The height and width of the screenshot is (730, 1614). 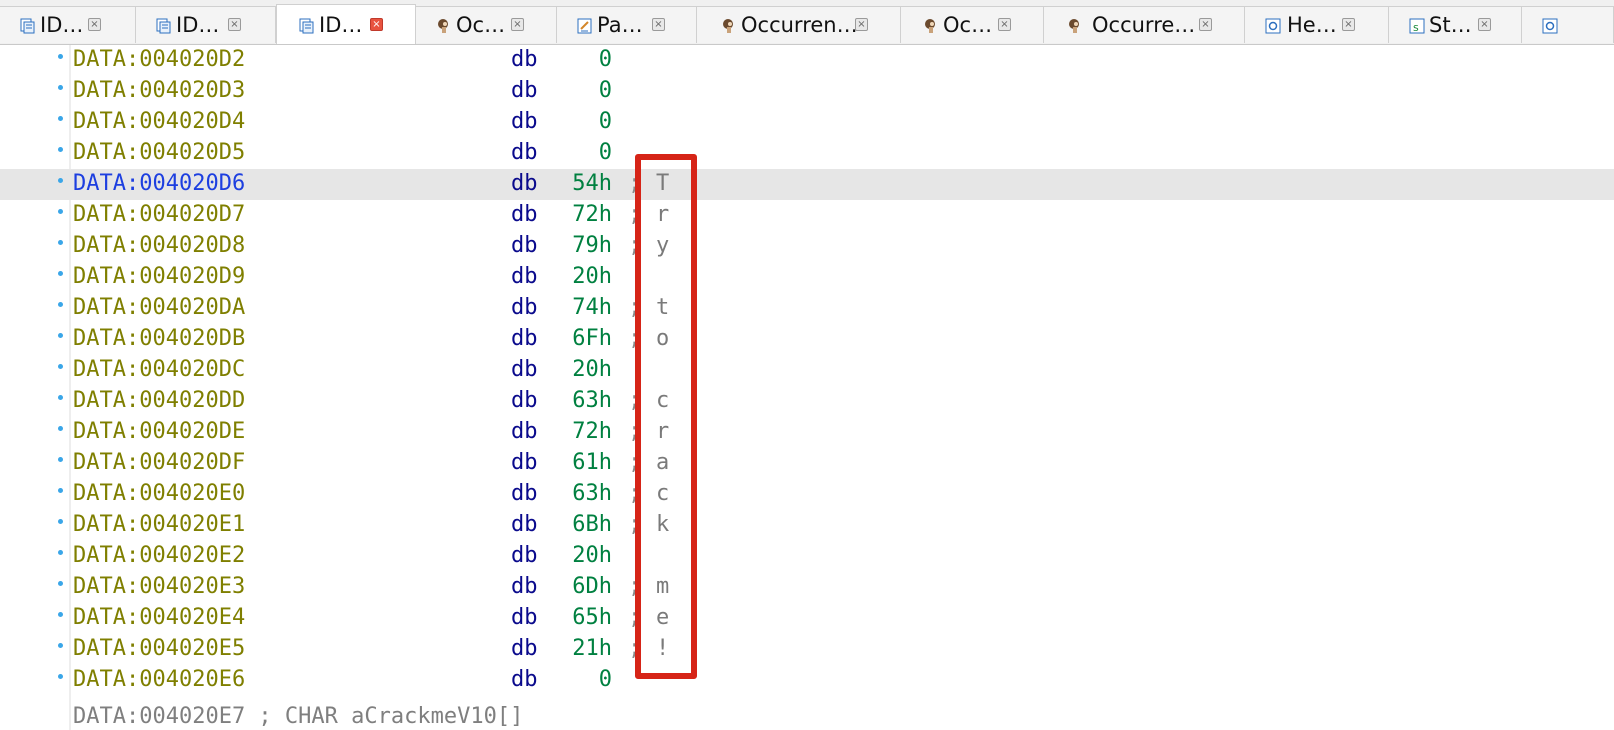 I want to click on listing-row: DATA:004020E3 db 6Dh; m, so click(x=807, y=587).